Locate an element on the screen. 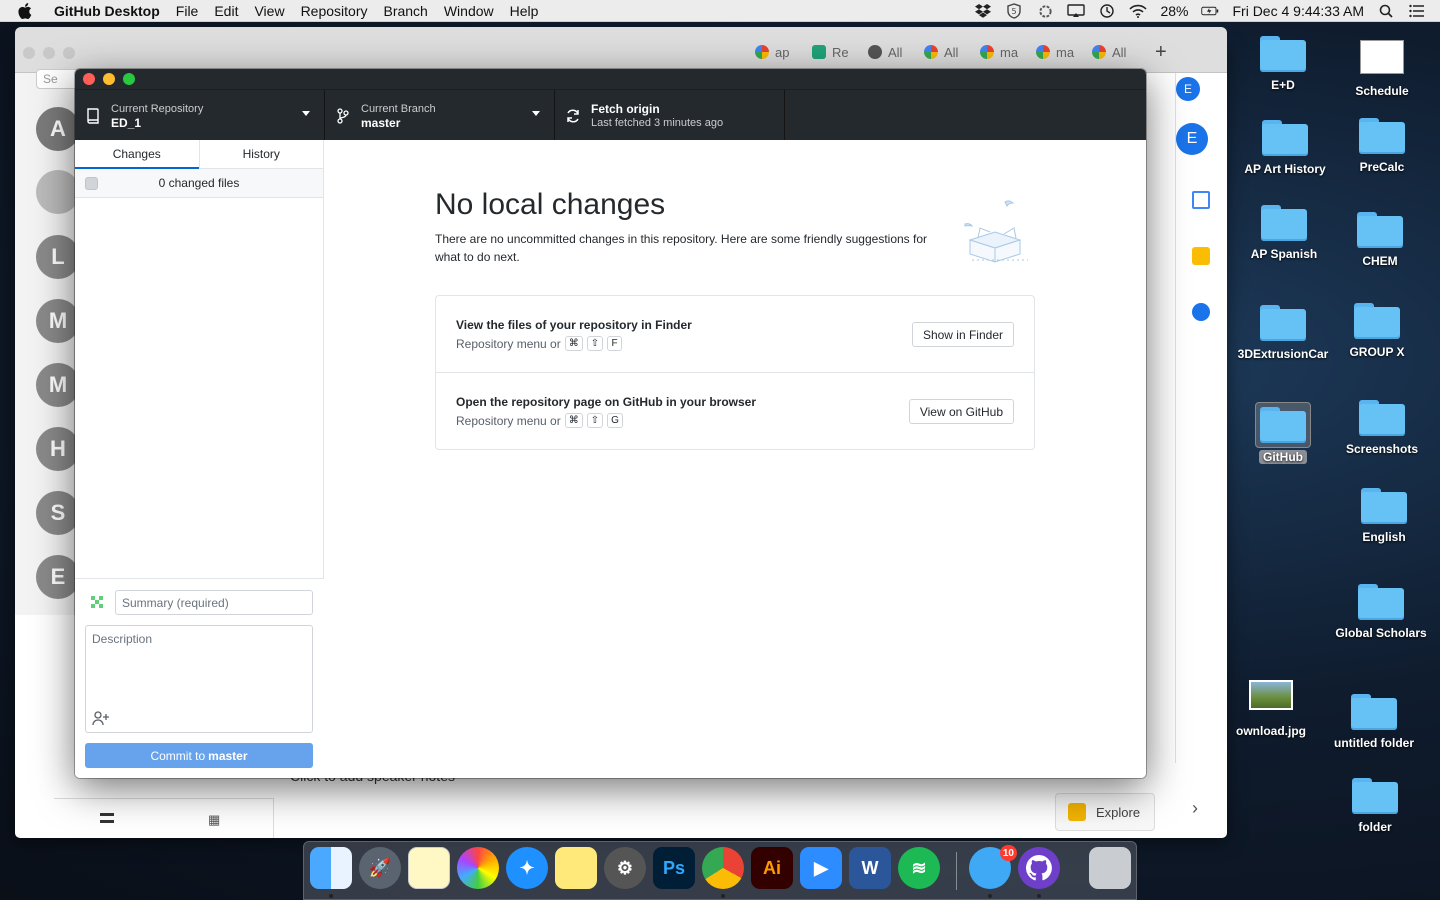 This screenshot has width=1440, height=900. commit-description-input is located at coordinates (199, 666).